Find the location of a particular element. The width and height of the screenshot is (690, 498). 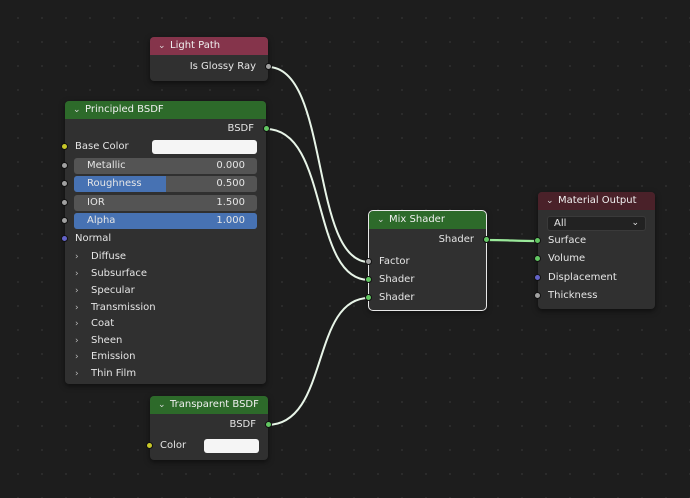

input-base-color: Base Color is located at coordinates (163, 147).